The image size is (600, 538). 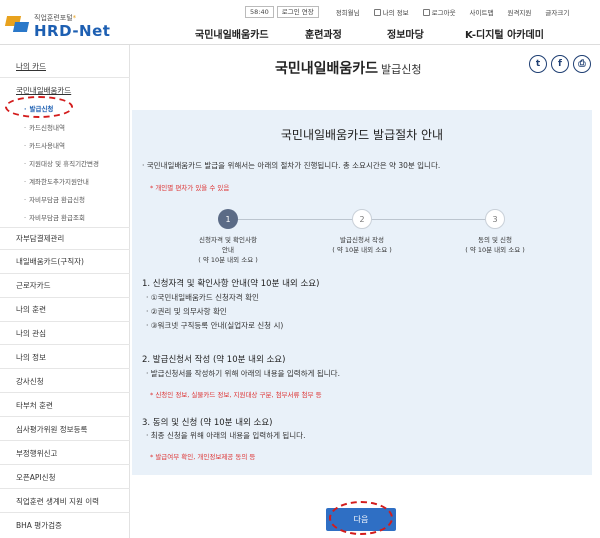 I want to click on sidebar-sub-history: 카드신청내역, so click(x=44, y=127).